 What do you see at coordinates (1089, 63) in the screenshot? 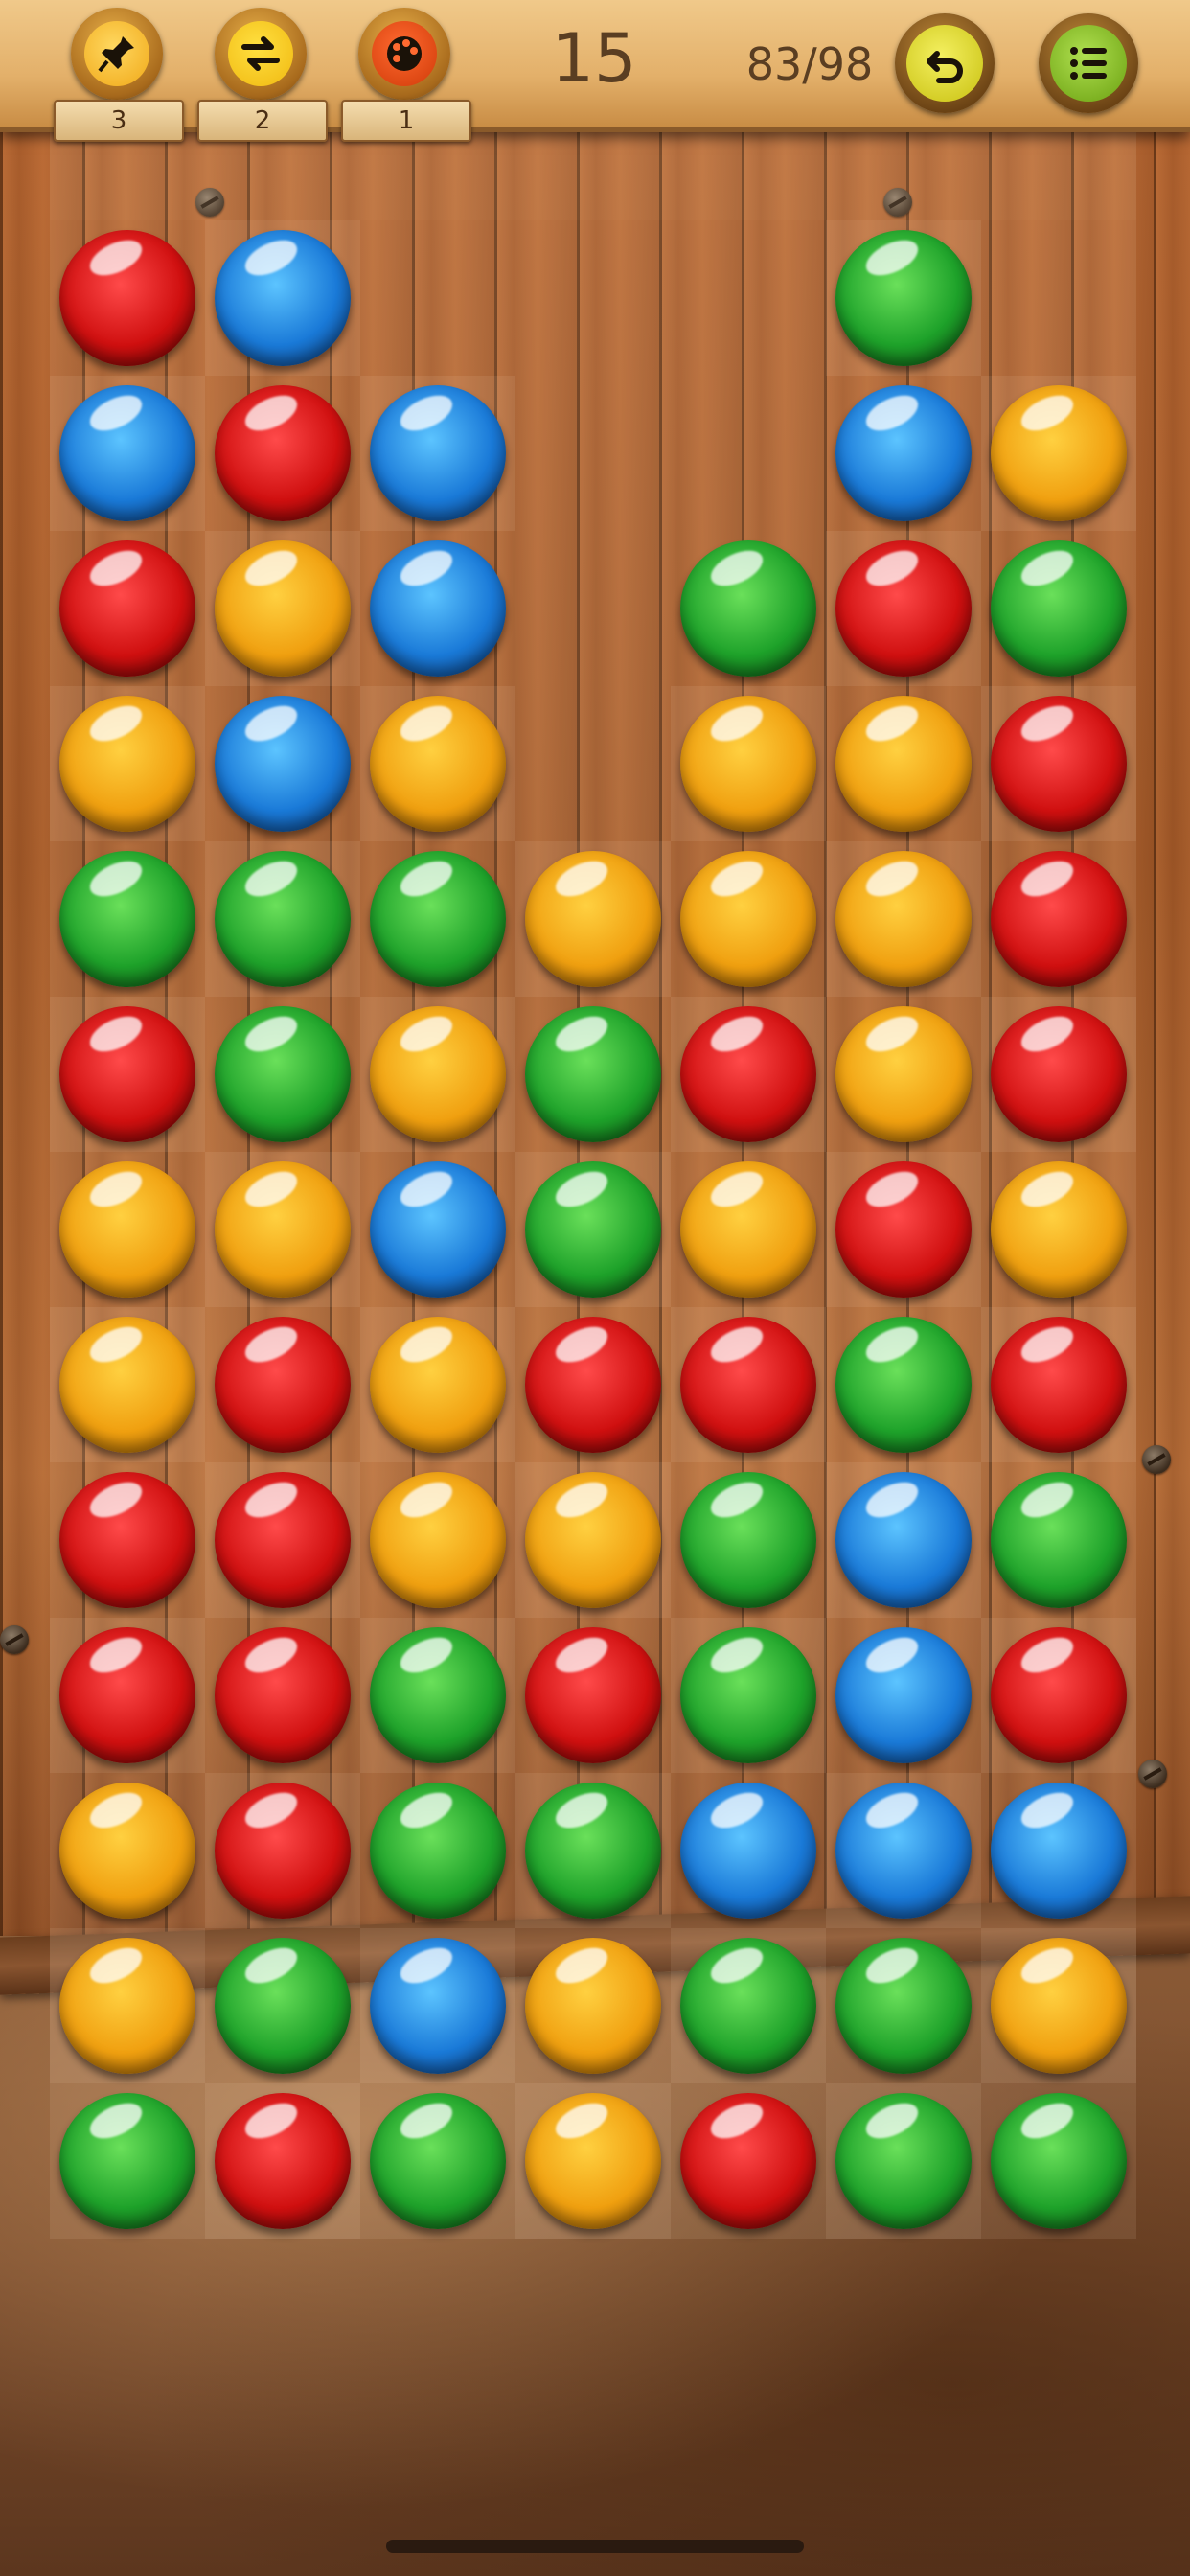
I see `menu-button` at bounding box center [1089, 63].